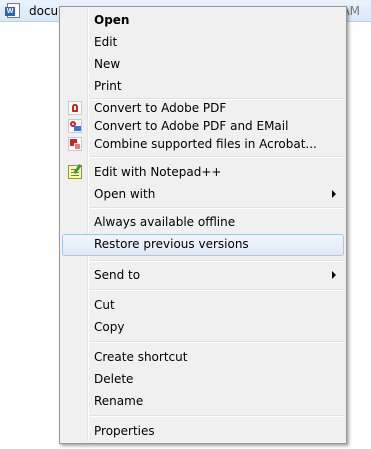 The image size is (371, 449). I want to click on menu-item-copy: Copy, so click(203, 327).